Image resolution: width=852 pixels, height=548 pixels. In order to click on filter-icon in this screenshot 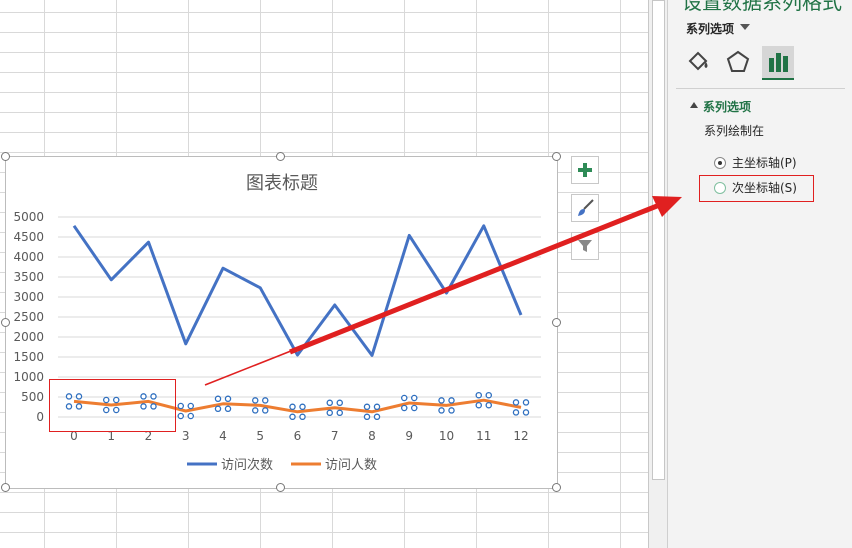, I will do `click(585, 246)`.